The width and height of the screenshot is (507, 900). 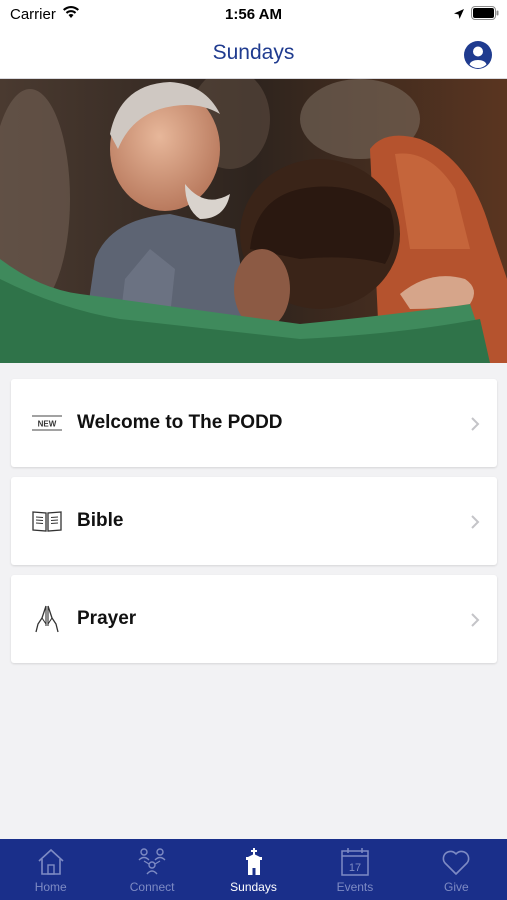 I want to click on calendar-icon: 17, so click(x=355, y=862).